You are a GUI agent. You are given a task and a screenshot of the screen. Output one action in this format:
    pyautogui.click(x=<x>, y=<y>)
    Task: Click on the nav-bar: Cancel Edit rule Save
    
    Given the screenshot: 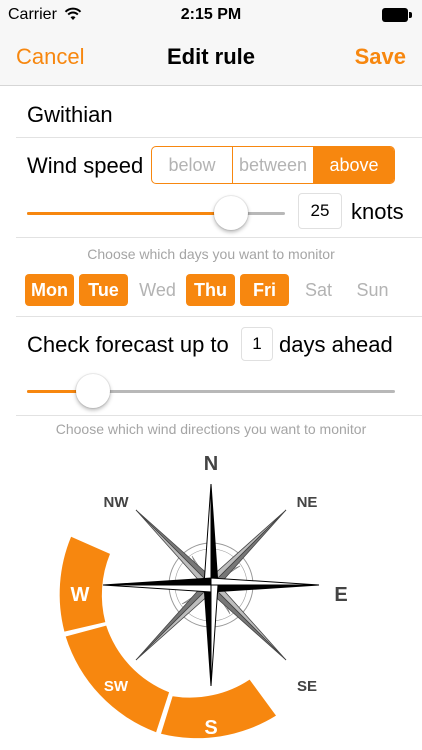 What is the action you would take?
    pyautogui.click(x=211, y=58)
    